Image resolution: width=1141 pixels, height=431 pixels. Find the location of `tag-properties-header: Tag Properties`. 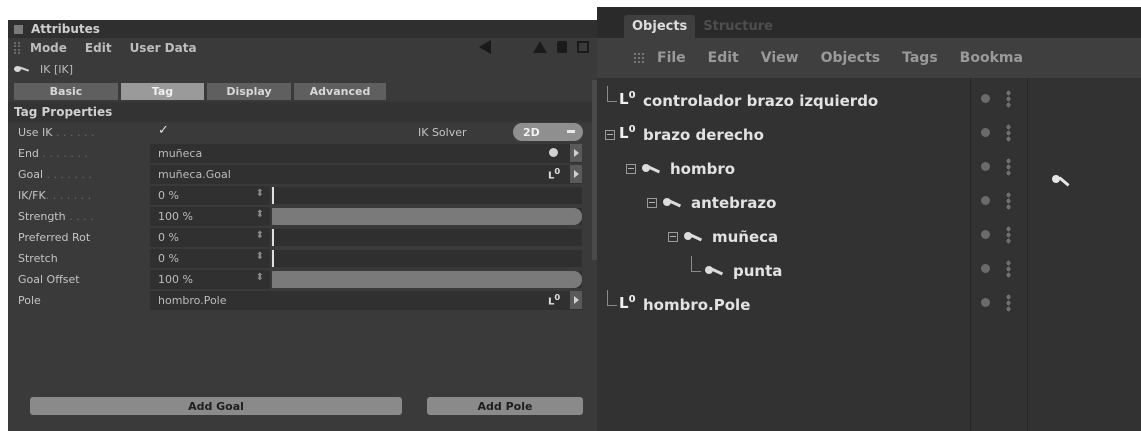

tag-properties-header: Tag Properties is located at coordinates (302, 112).